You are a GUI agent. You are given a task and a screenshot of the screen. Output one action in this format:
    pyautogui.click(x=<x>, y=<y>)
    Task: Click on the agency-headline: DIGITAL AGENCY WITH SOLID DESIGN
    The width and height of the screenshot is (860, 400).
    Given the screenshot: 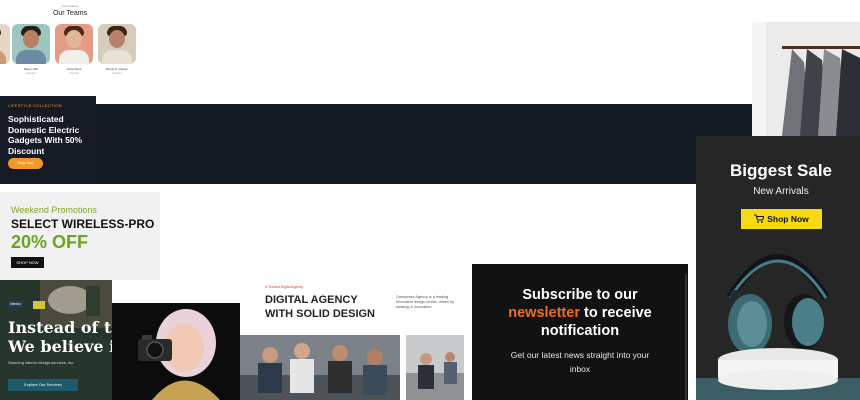 What is the action you would take?
    pyautogui.click(x=320, y=307)
    